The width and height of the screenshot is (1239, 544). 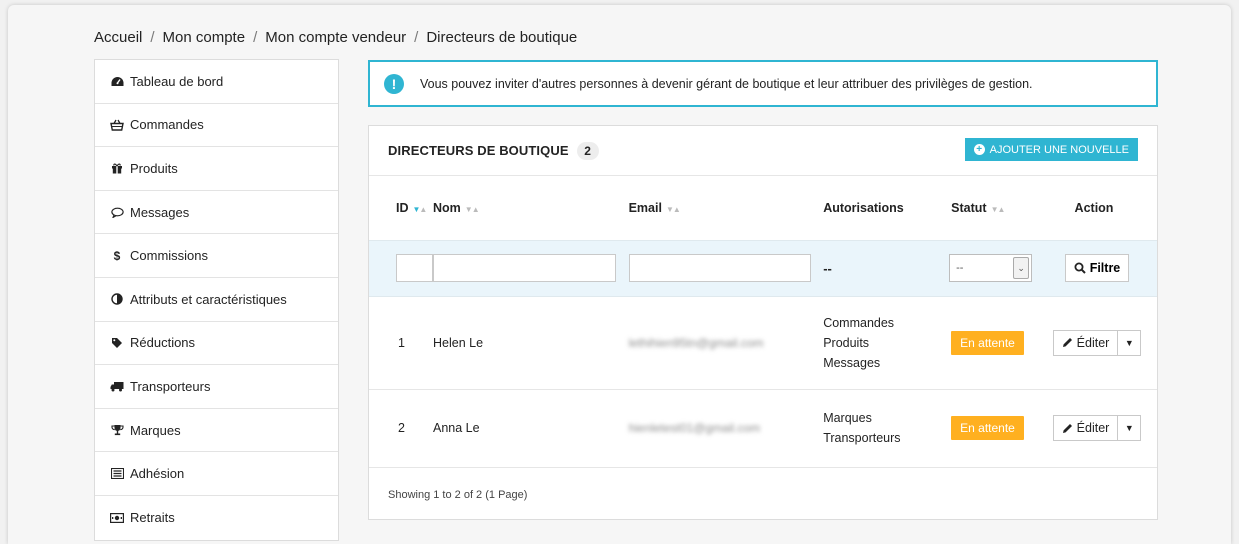 I want to click on permission-item: Messages, so click(x=852, y=362).